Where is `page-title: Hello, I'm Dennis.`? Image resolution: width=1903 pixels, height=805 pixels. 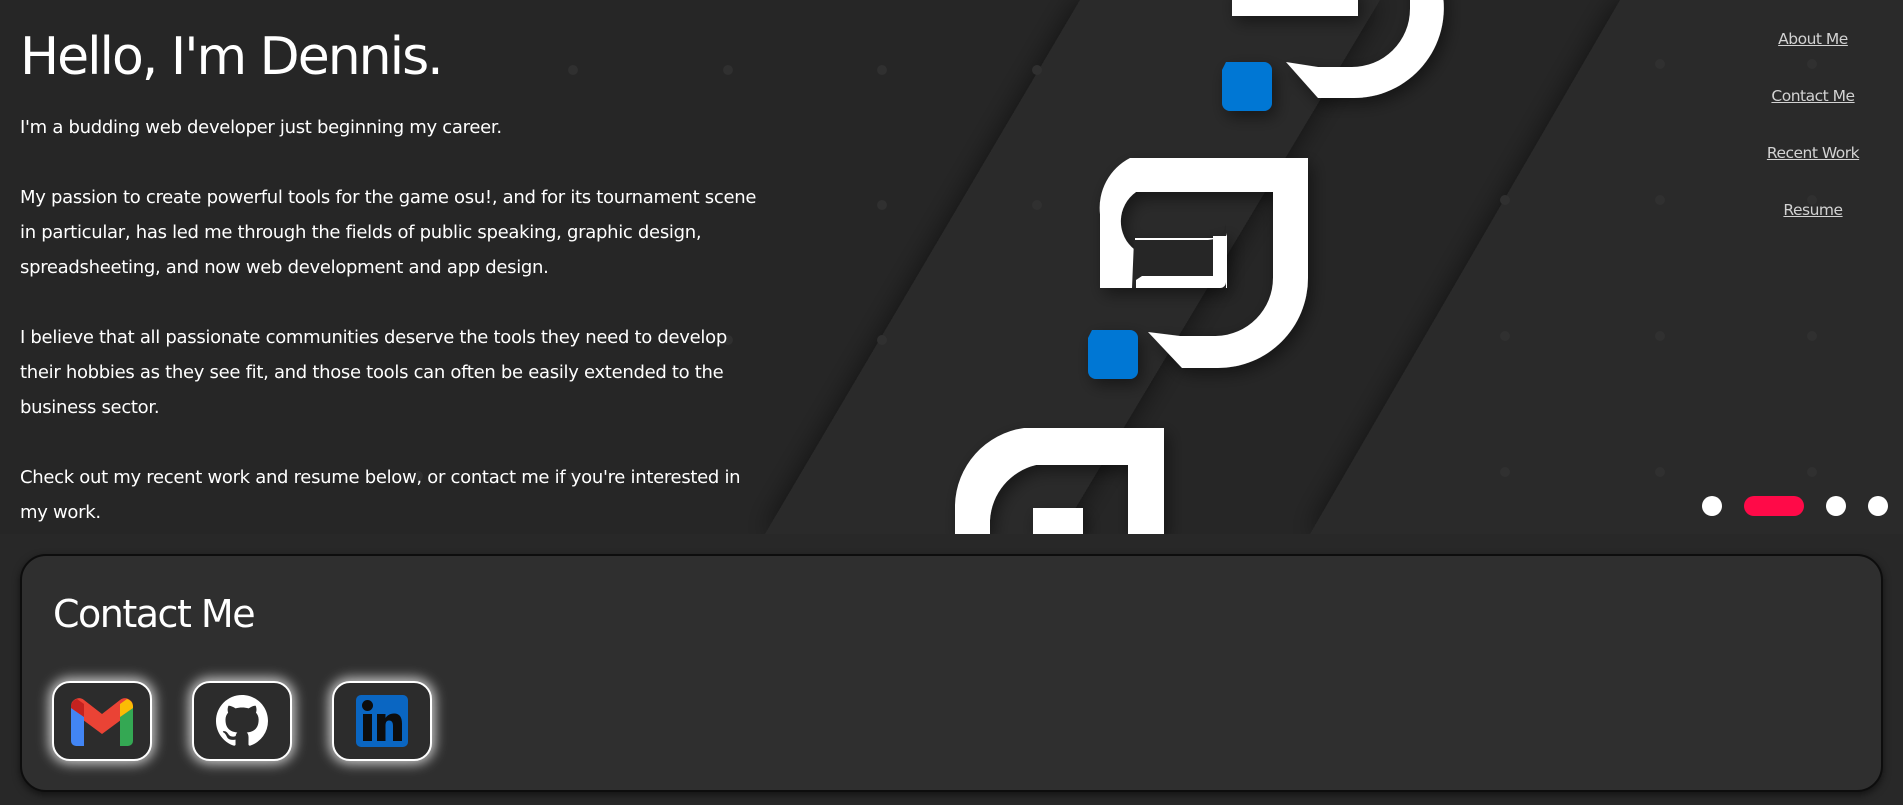
page-title: Hello, I'm Dennis. is located at coordinates (232, 57).